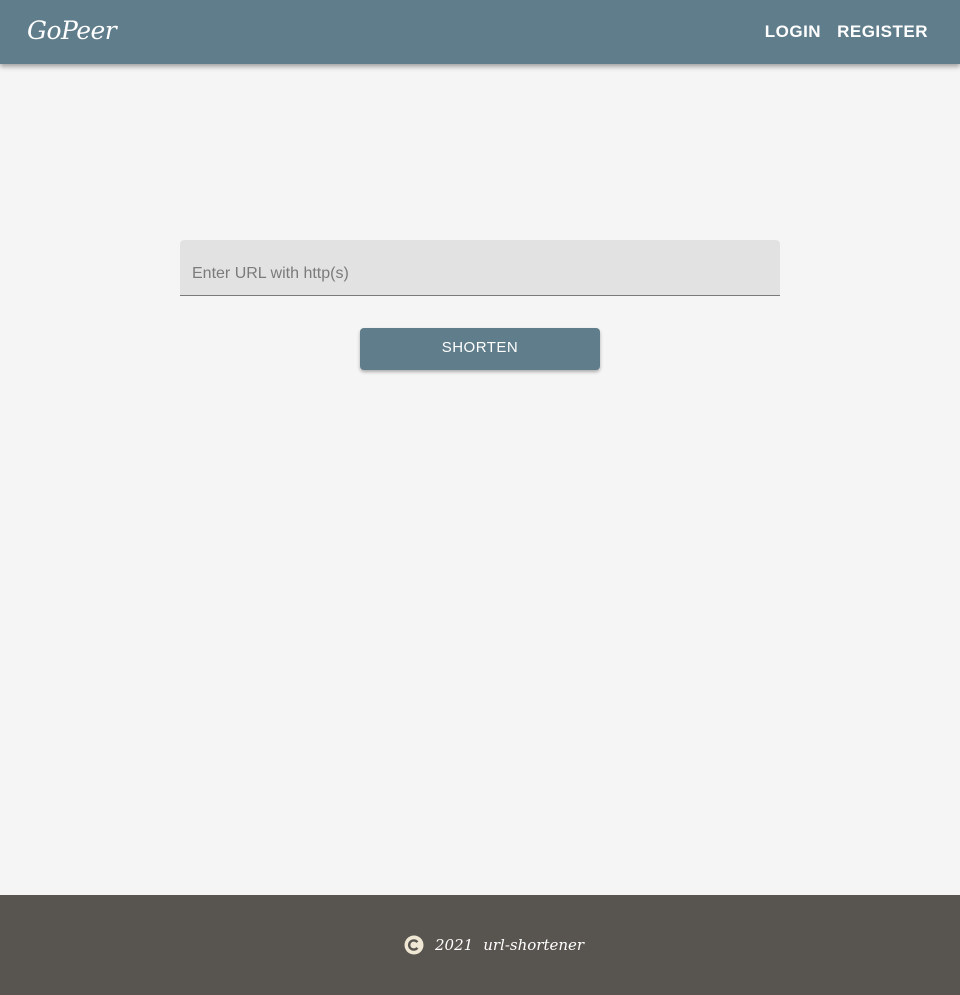 Image resolution: width=960 pixels, height=995 pixels. Describe the element at coordinates (414, 945) in the screenshot. I see `copyright-icon` at that location.